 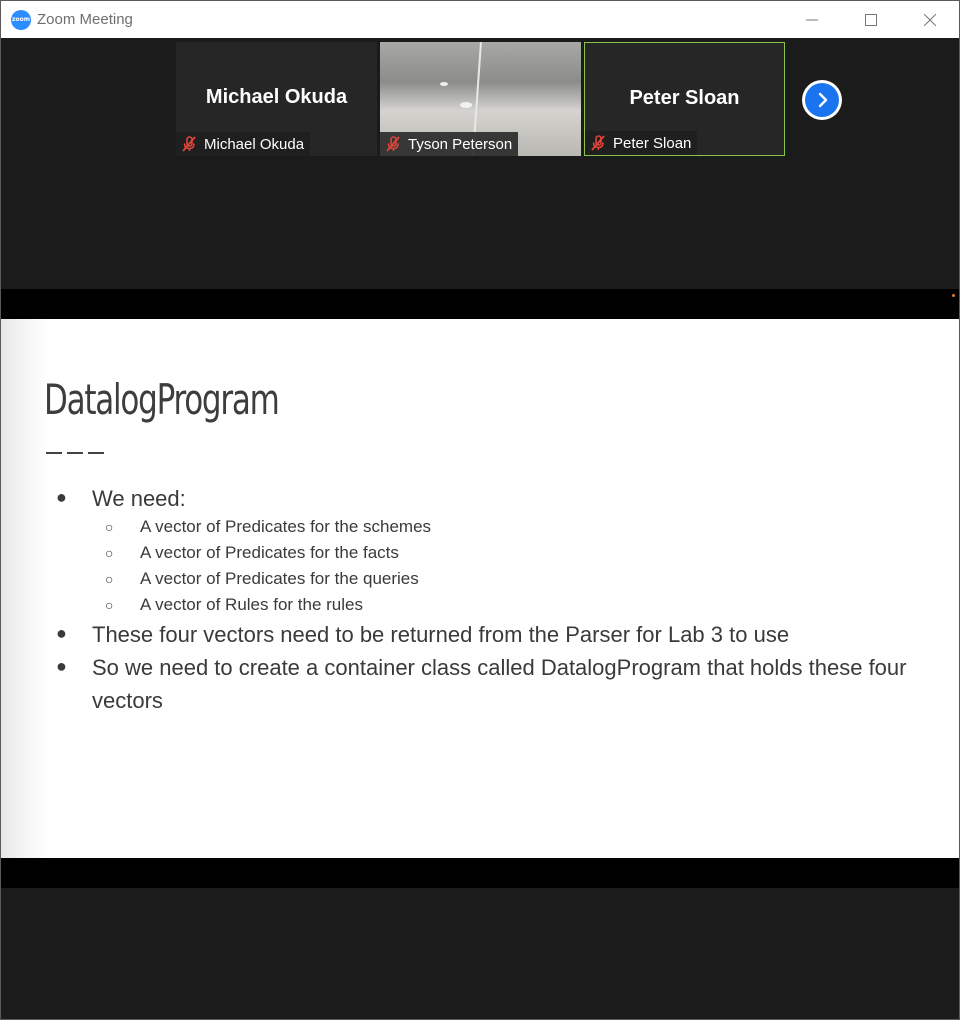 I want to click on next-page-button, so click(x=822, y=100).